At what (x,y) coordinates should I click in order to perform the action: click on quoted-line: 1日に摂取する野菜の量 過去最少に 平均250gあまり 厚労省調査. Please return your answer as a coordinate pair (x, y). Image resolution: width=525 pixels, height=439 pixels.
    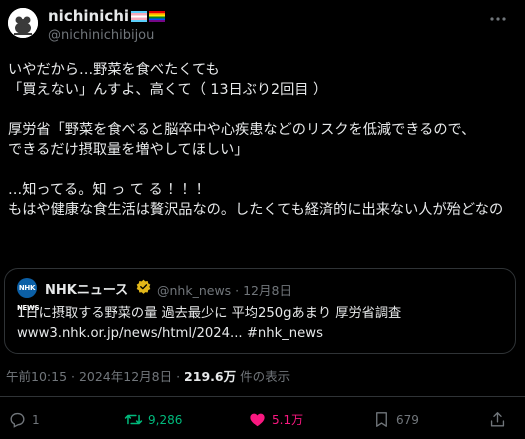
    Looking at the image, I should click on (209, 313).